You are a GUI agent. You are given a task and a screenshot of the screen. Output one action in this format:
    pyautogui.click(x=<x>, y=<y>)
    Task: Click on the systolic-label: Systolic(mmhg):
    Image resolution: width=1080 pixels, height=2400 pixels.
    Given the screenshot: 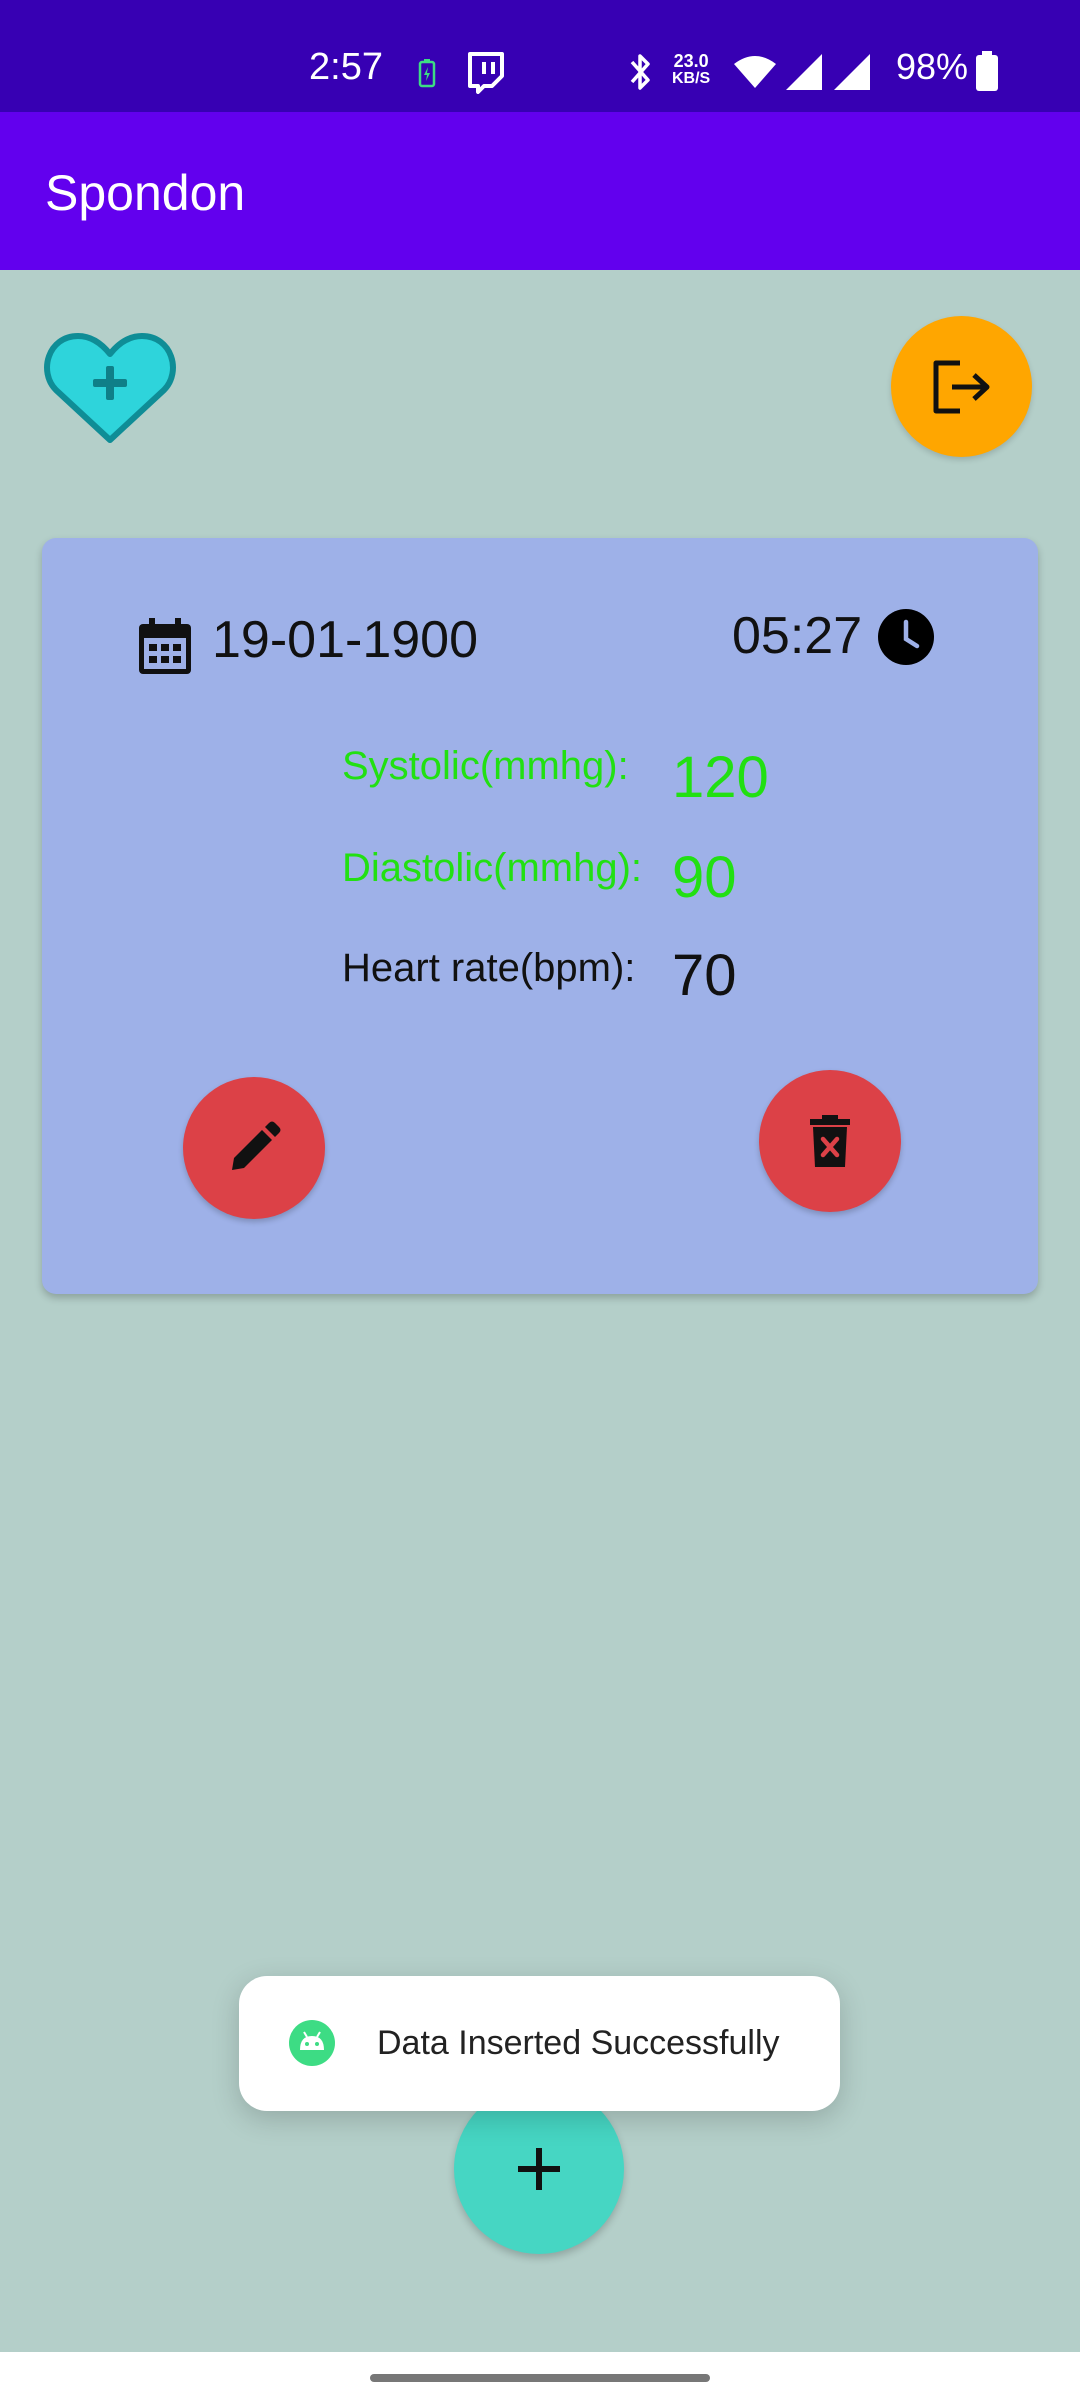 What is the action you would take?
    pyautogui.click(x=485, y=766)
    